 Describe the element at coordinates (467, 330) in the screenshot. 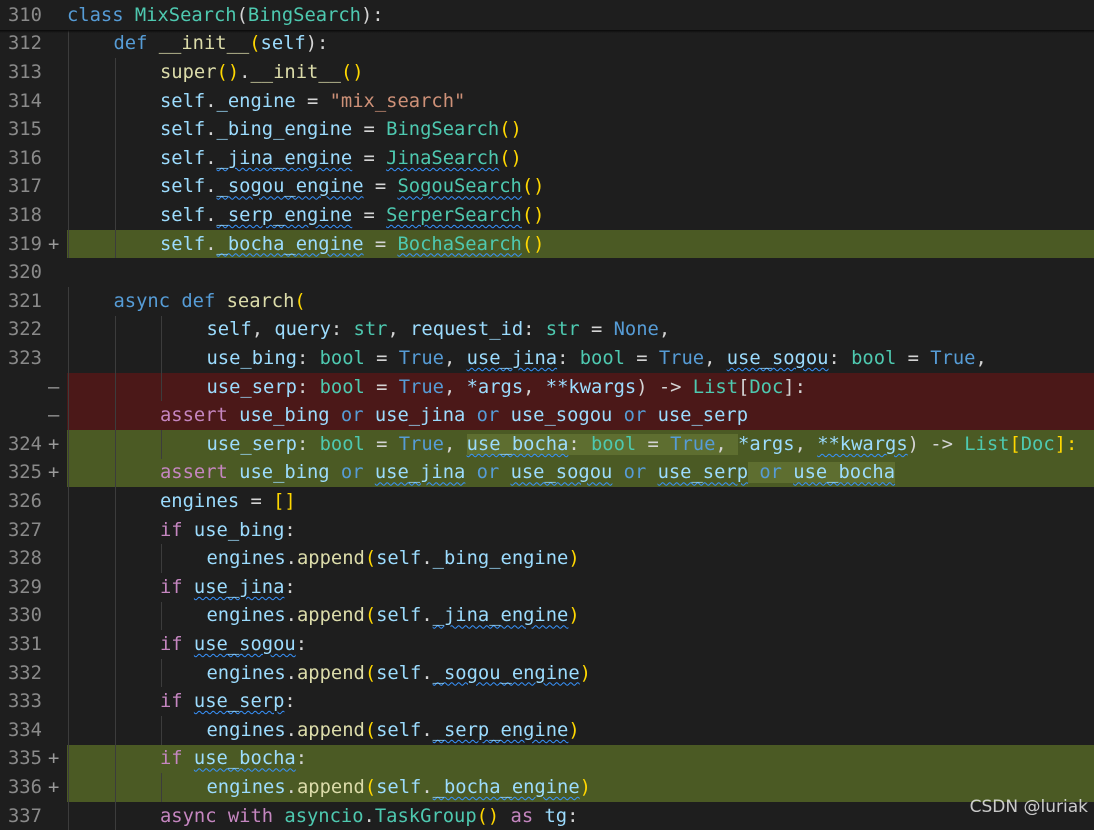

I see `code-token: request_id` at that location.